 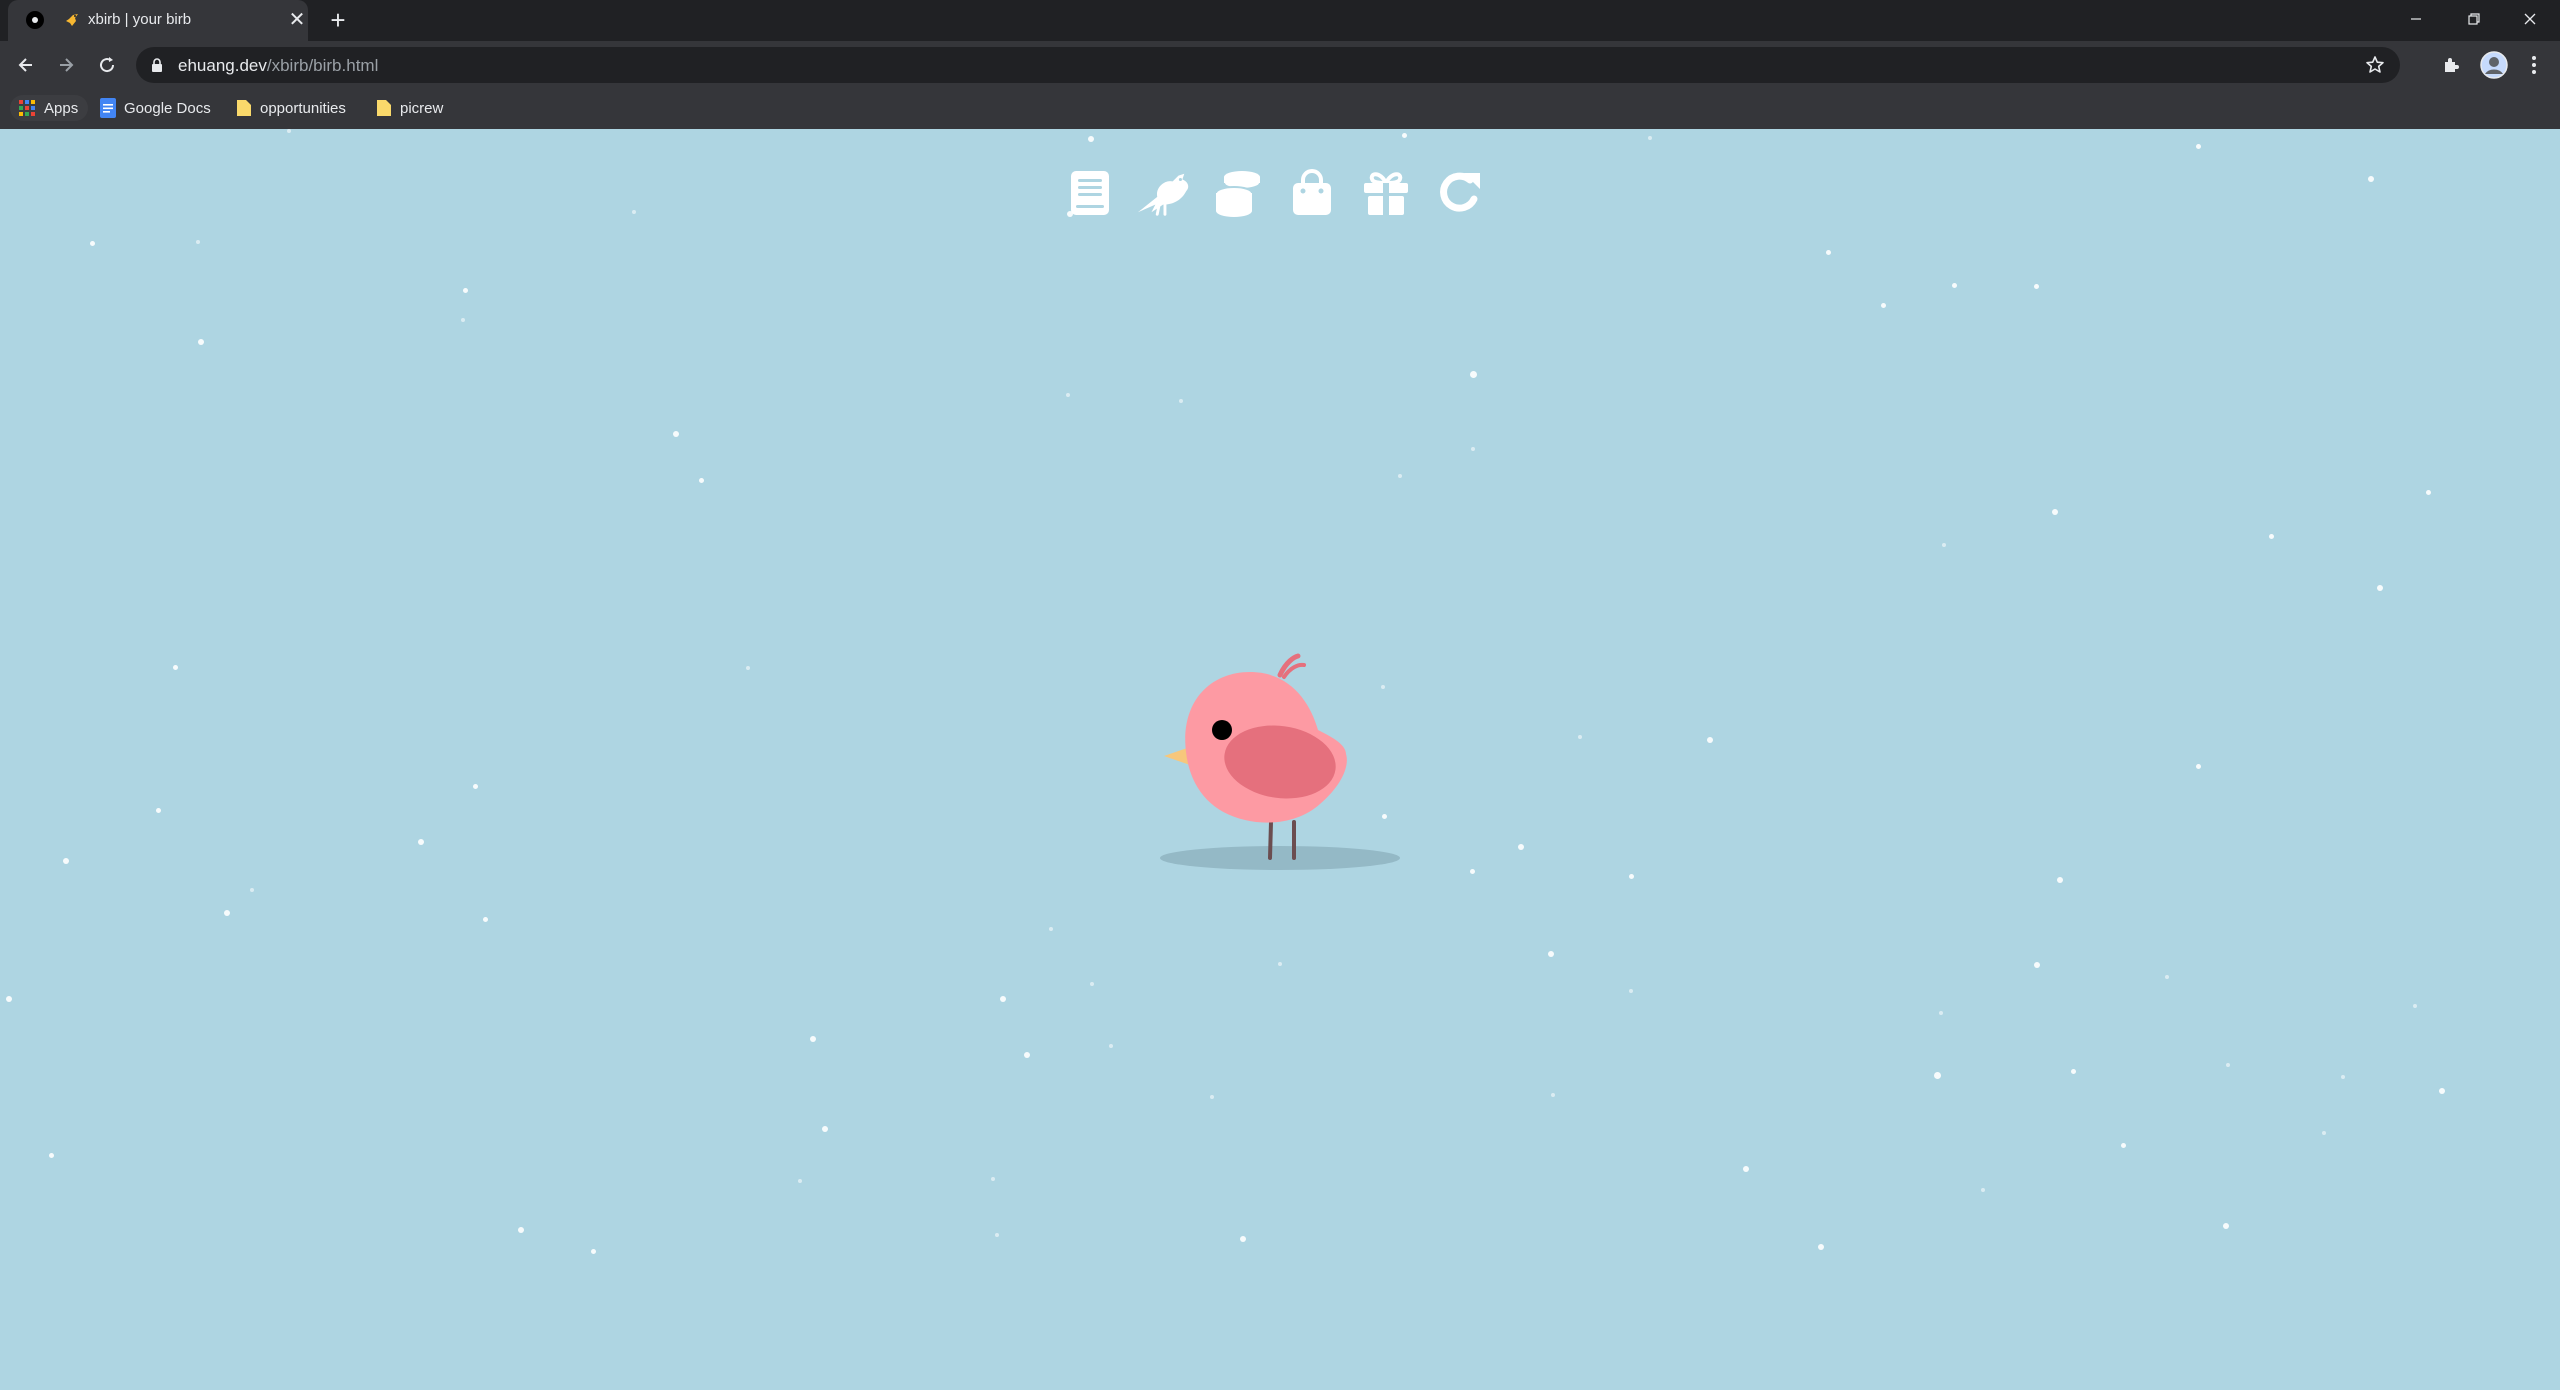 What do you see at coordinates (157, 65) in the screenshot?
I see `lock-icon` at bounding box center [157, 65].